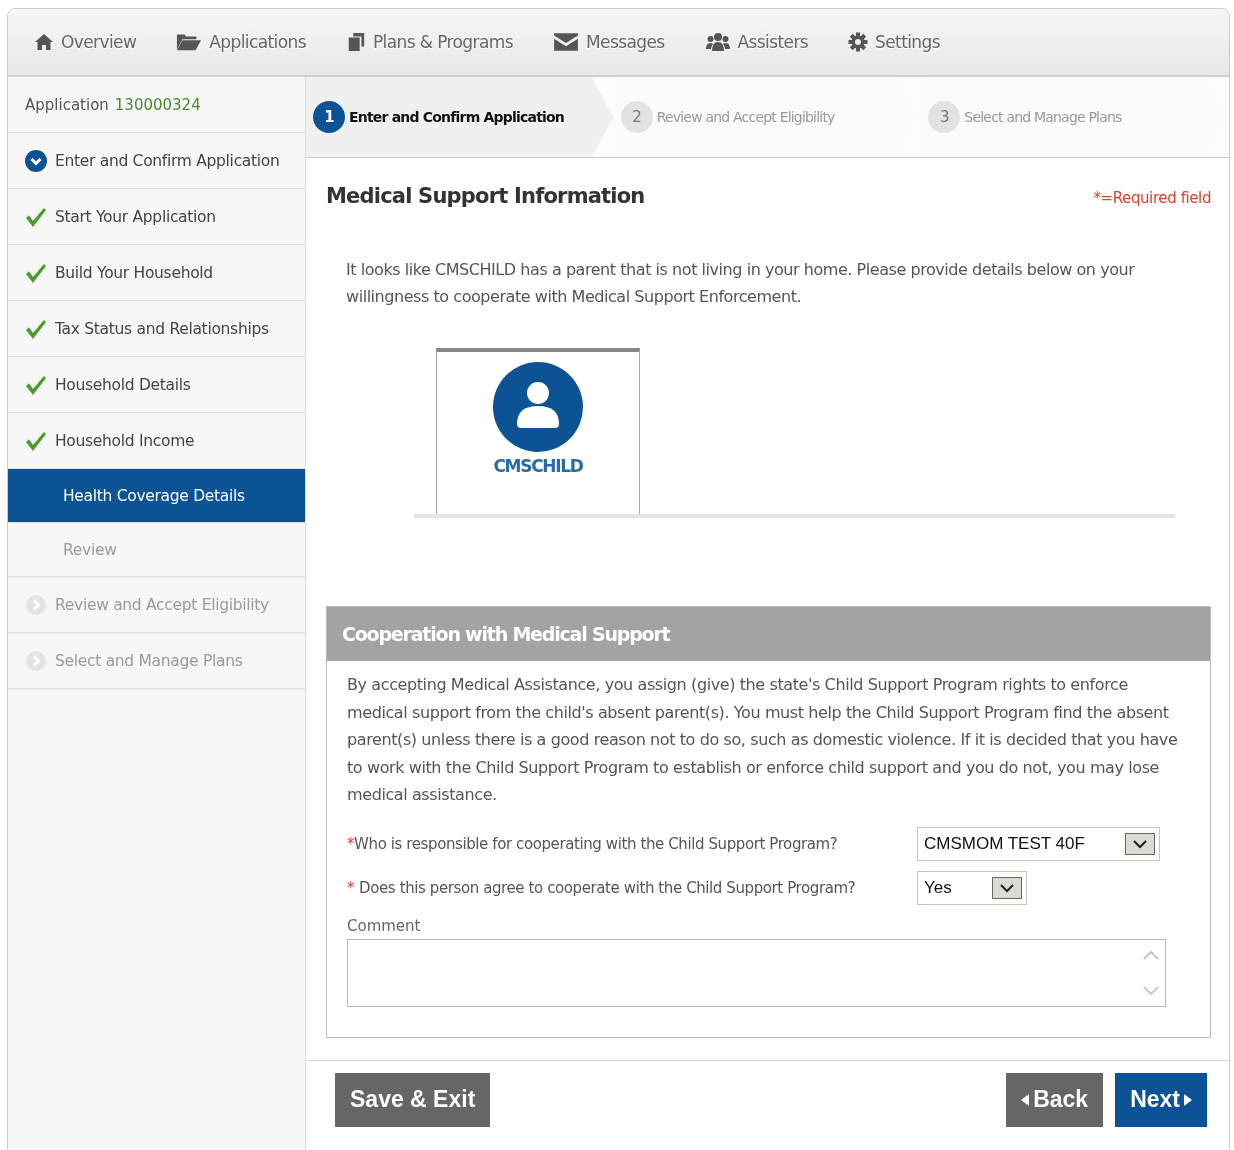  Describe the element at coordinates (67, 104) in the screenshot. I see `application-label: Application` at that location.